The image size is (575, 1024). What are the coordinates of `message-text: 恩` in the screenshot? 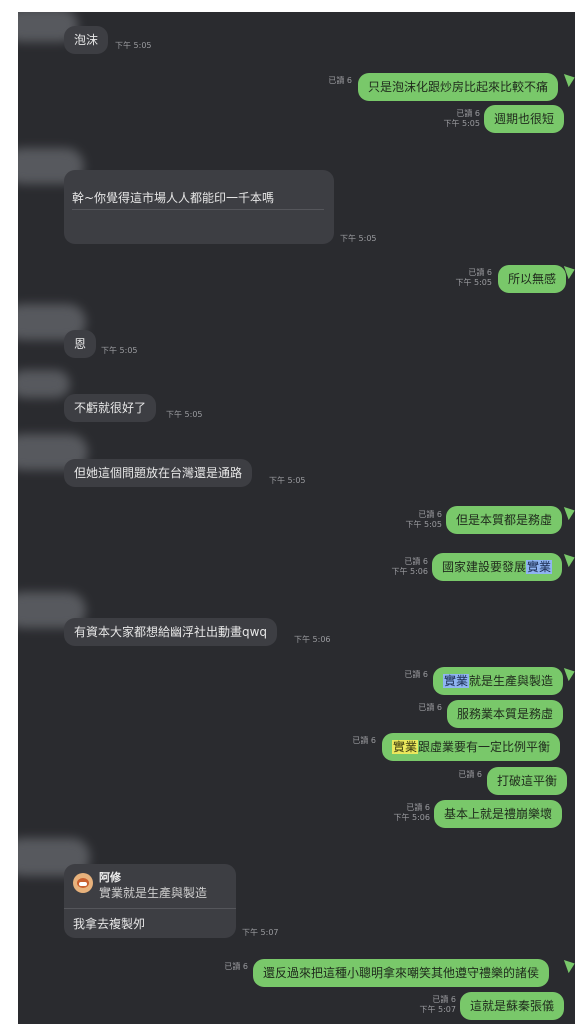 It's located at (80, 344).